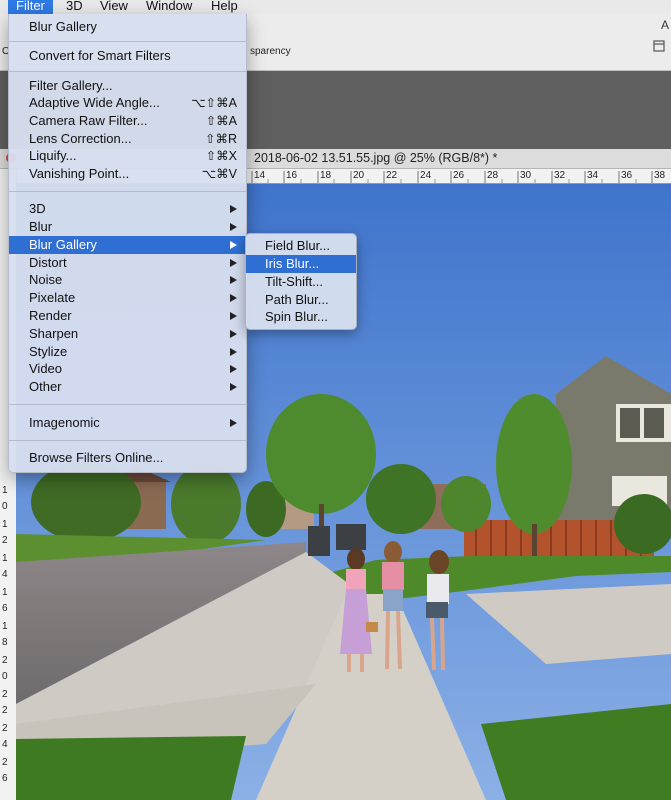 This screenshot has width=671, height=800. I want to click on ruler-label: 36, so click(627, 175).